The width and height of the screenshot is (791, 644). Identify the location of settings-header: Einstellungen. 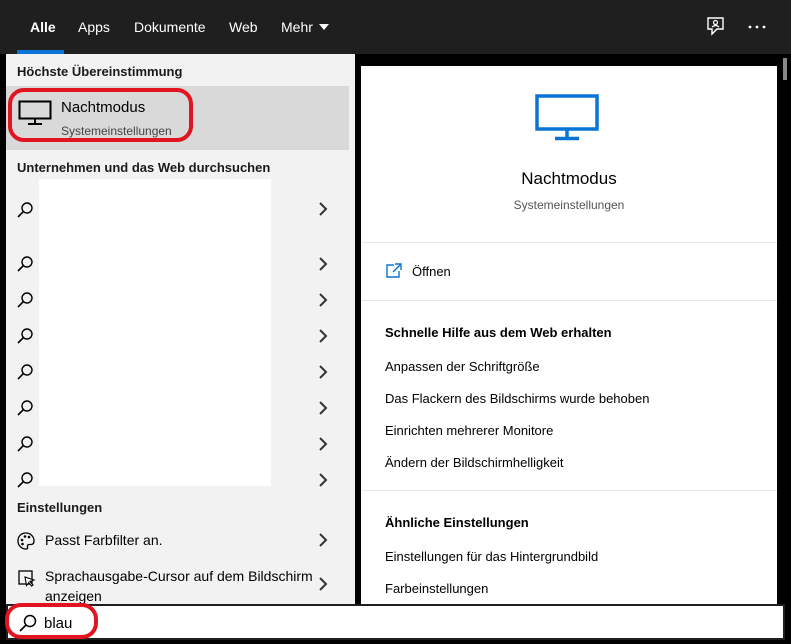
(60, 507).